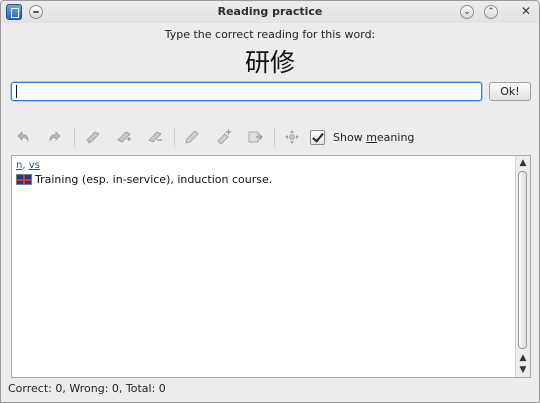 The image size is (540, 403). I want to click on title-bar: Reading practice ⌄ ⌃ ✕, so click(270, 12).